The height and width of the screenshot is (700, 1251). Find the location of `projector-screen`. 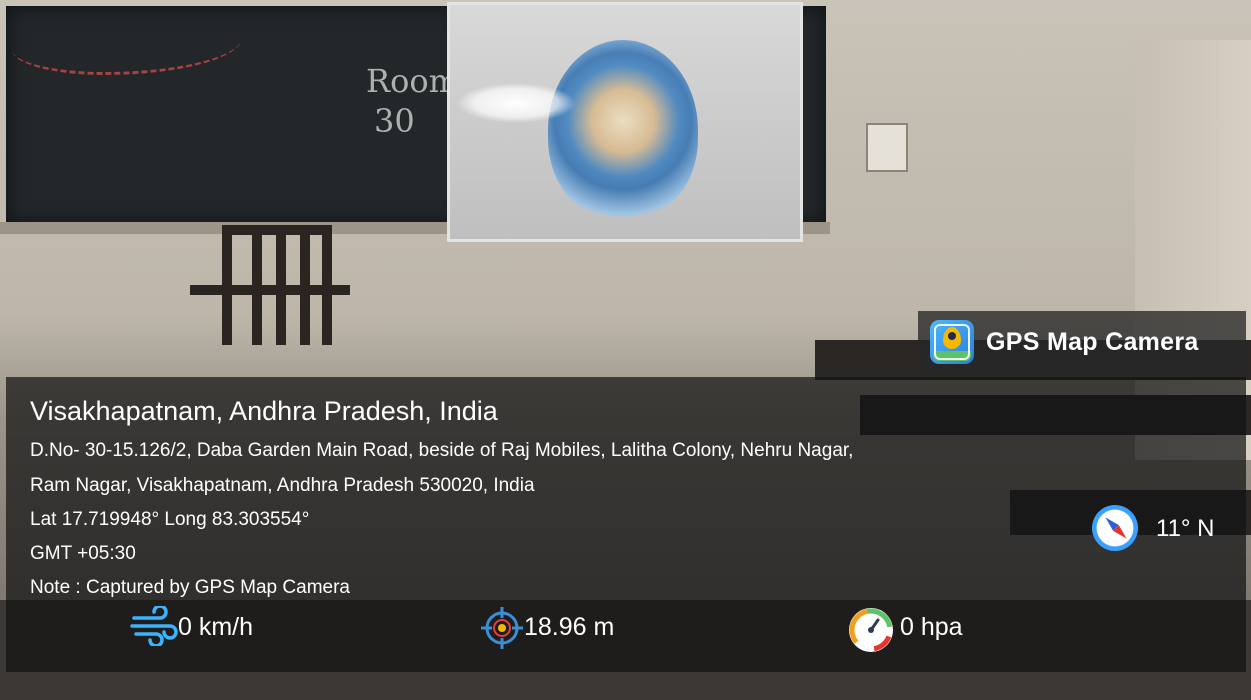

projector-screen is located at coordinates (625, 122).